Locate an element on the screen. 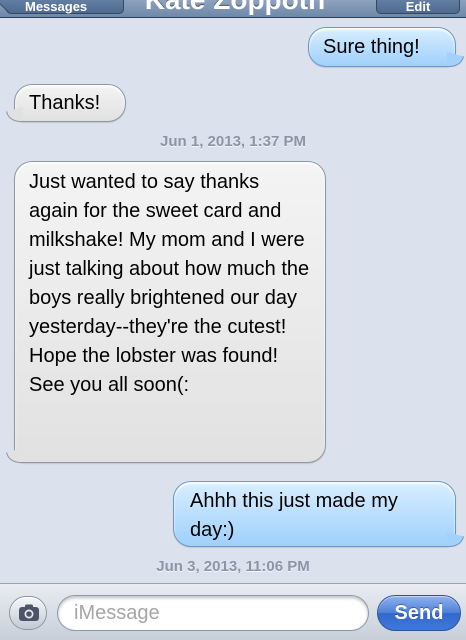  message-bubble-sent: Sure thing! is located at coordinates (382, 47).